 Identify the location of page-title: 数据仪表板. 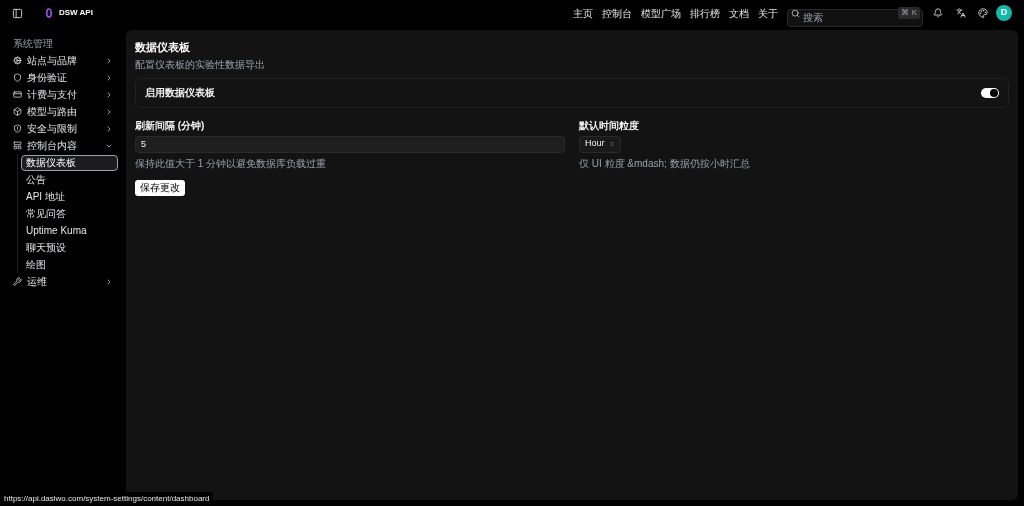
(163, 47).